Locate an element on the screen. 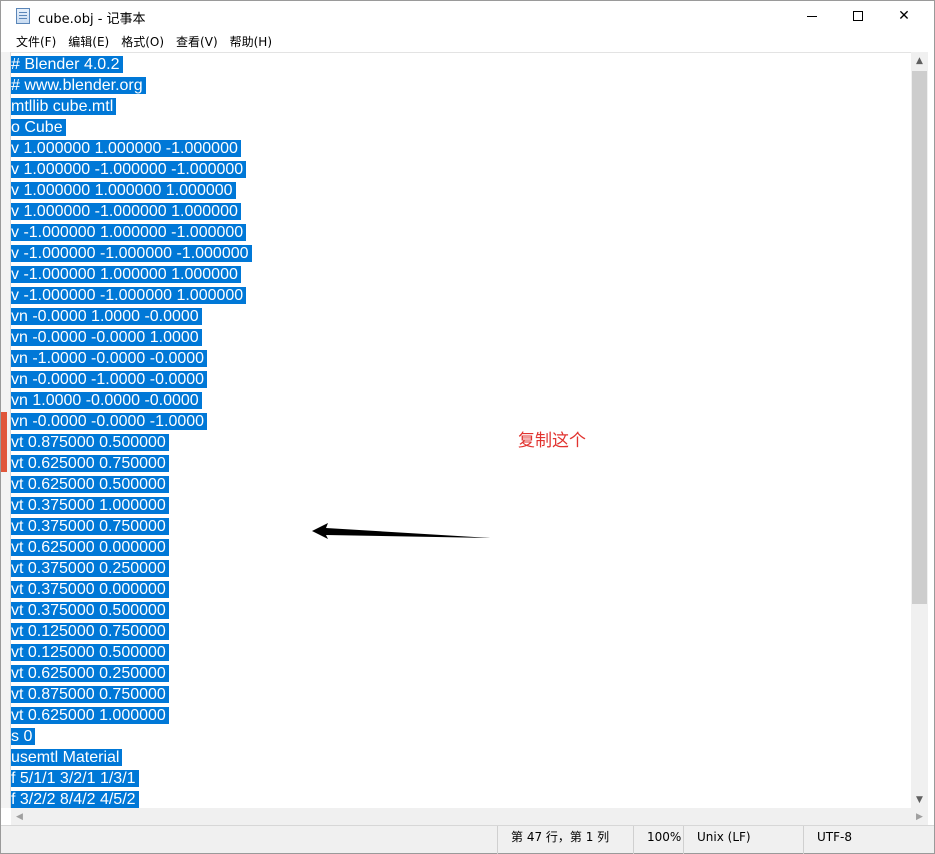 This screenshot has height=854, width=935. text-line: vt 0.375000 0.750000 is located at coordinates (131, 526).